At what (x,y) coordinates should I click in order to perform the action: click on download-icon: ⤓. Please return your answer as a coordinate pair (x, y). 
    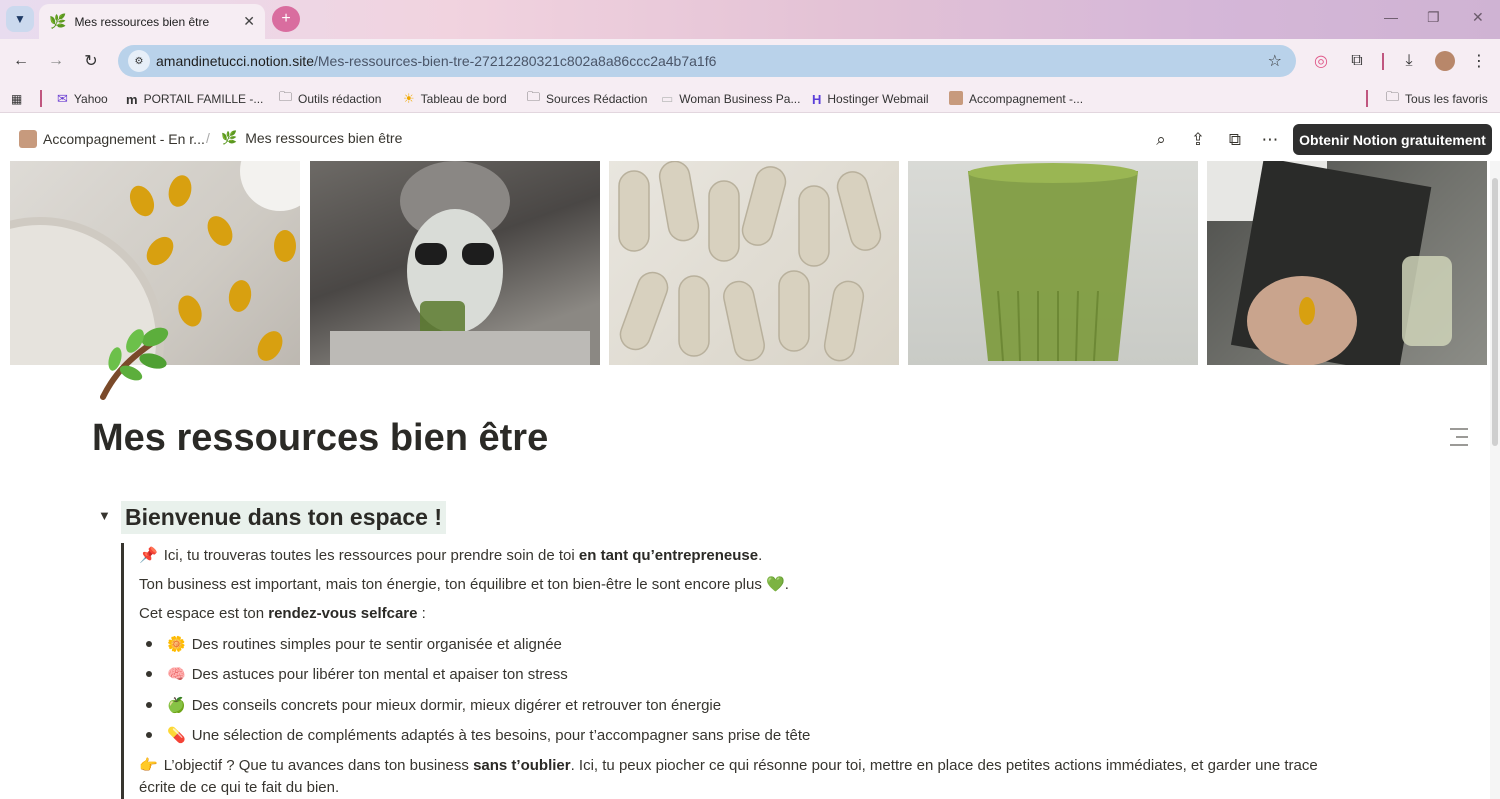
    Looking at the image, I should click on (1409, 61).